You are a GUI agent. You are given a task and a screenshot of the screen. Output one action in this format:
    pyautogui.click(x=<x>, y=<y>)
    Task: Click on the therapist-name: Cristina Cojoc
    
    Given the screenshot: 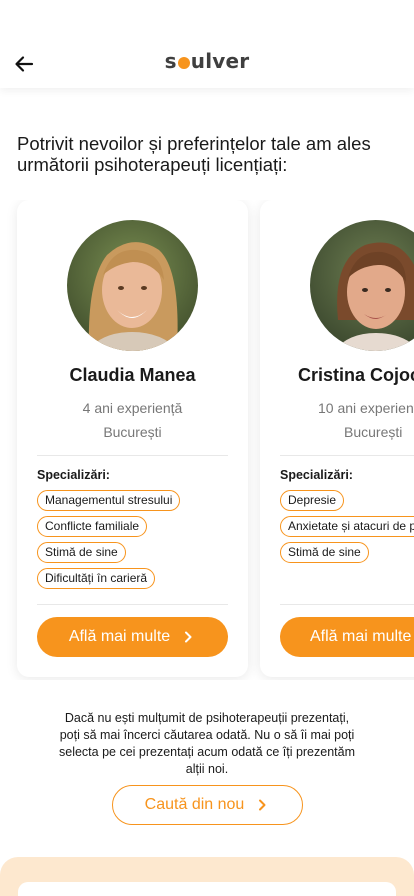 What is the action you would take?
    pyautogui.click(x=356, y=375)
    